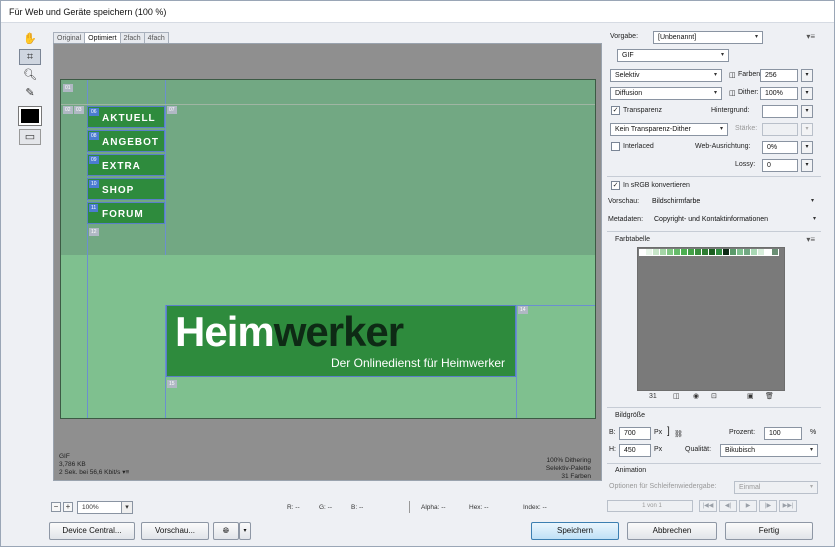 This screenshot has height=547, width=835. Describe the element at coordinates (678, 434) in the screenshot. I see `link-chain-icon: ⛓︎` at that location.